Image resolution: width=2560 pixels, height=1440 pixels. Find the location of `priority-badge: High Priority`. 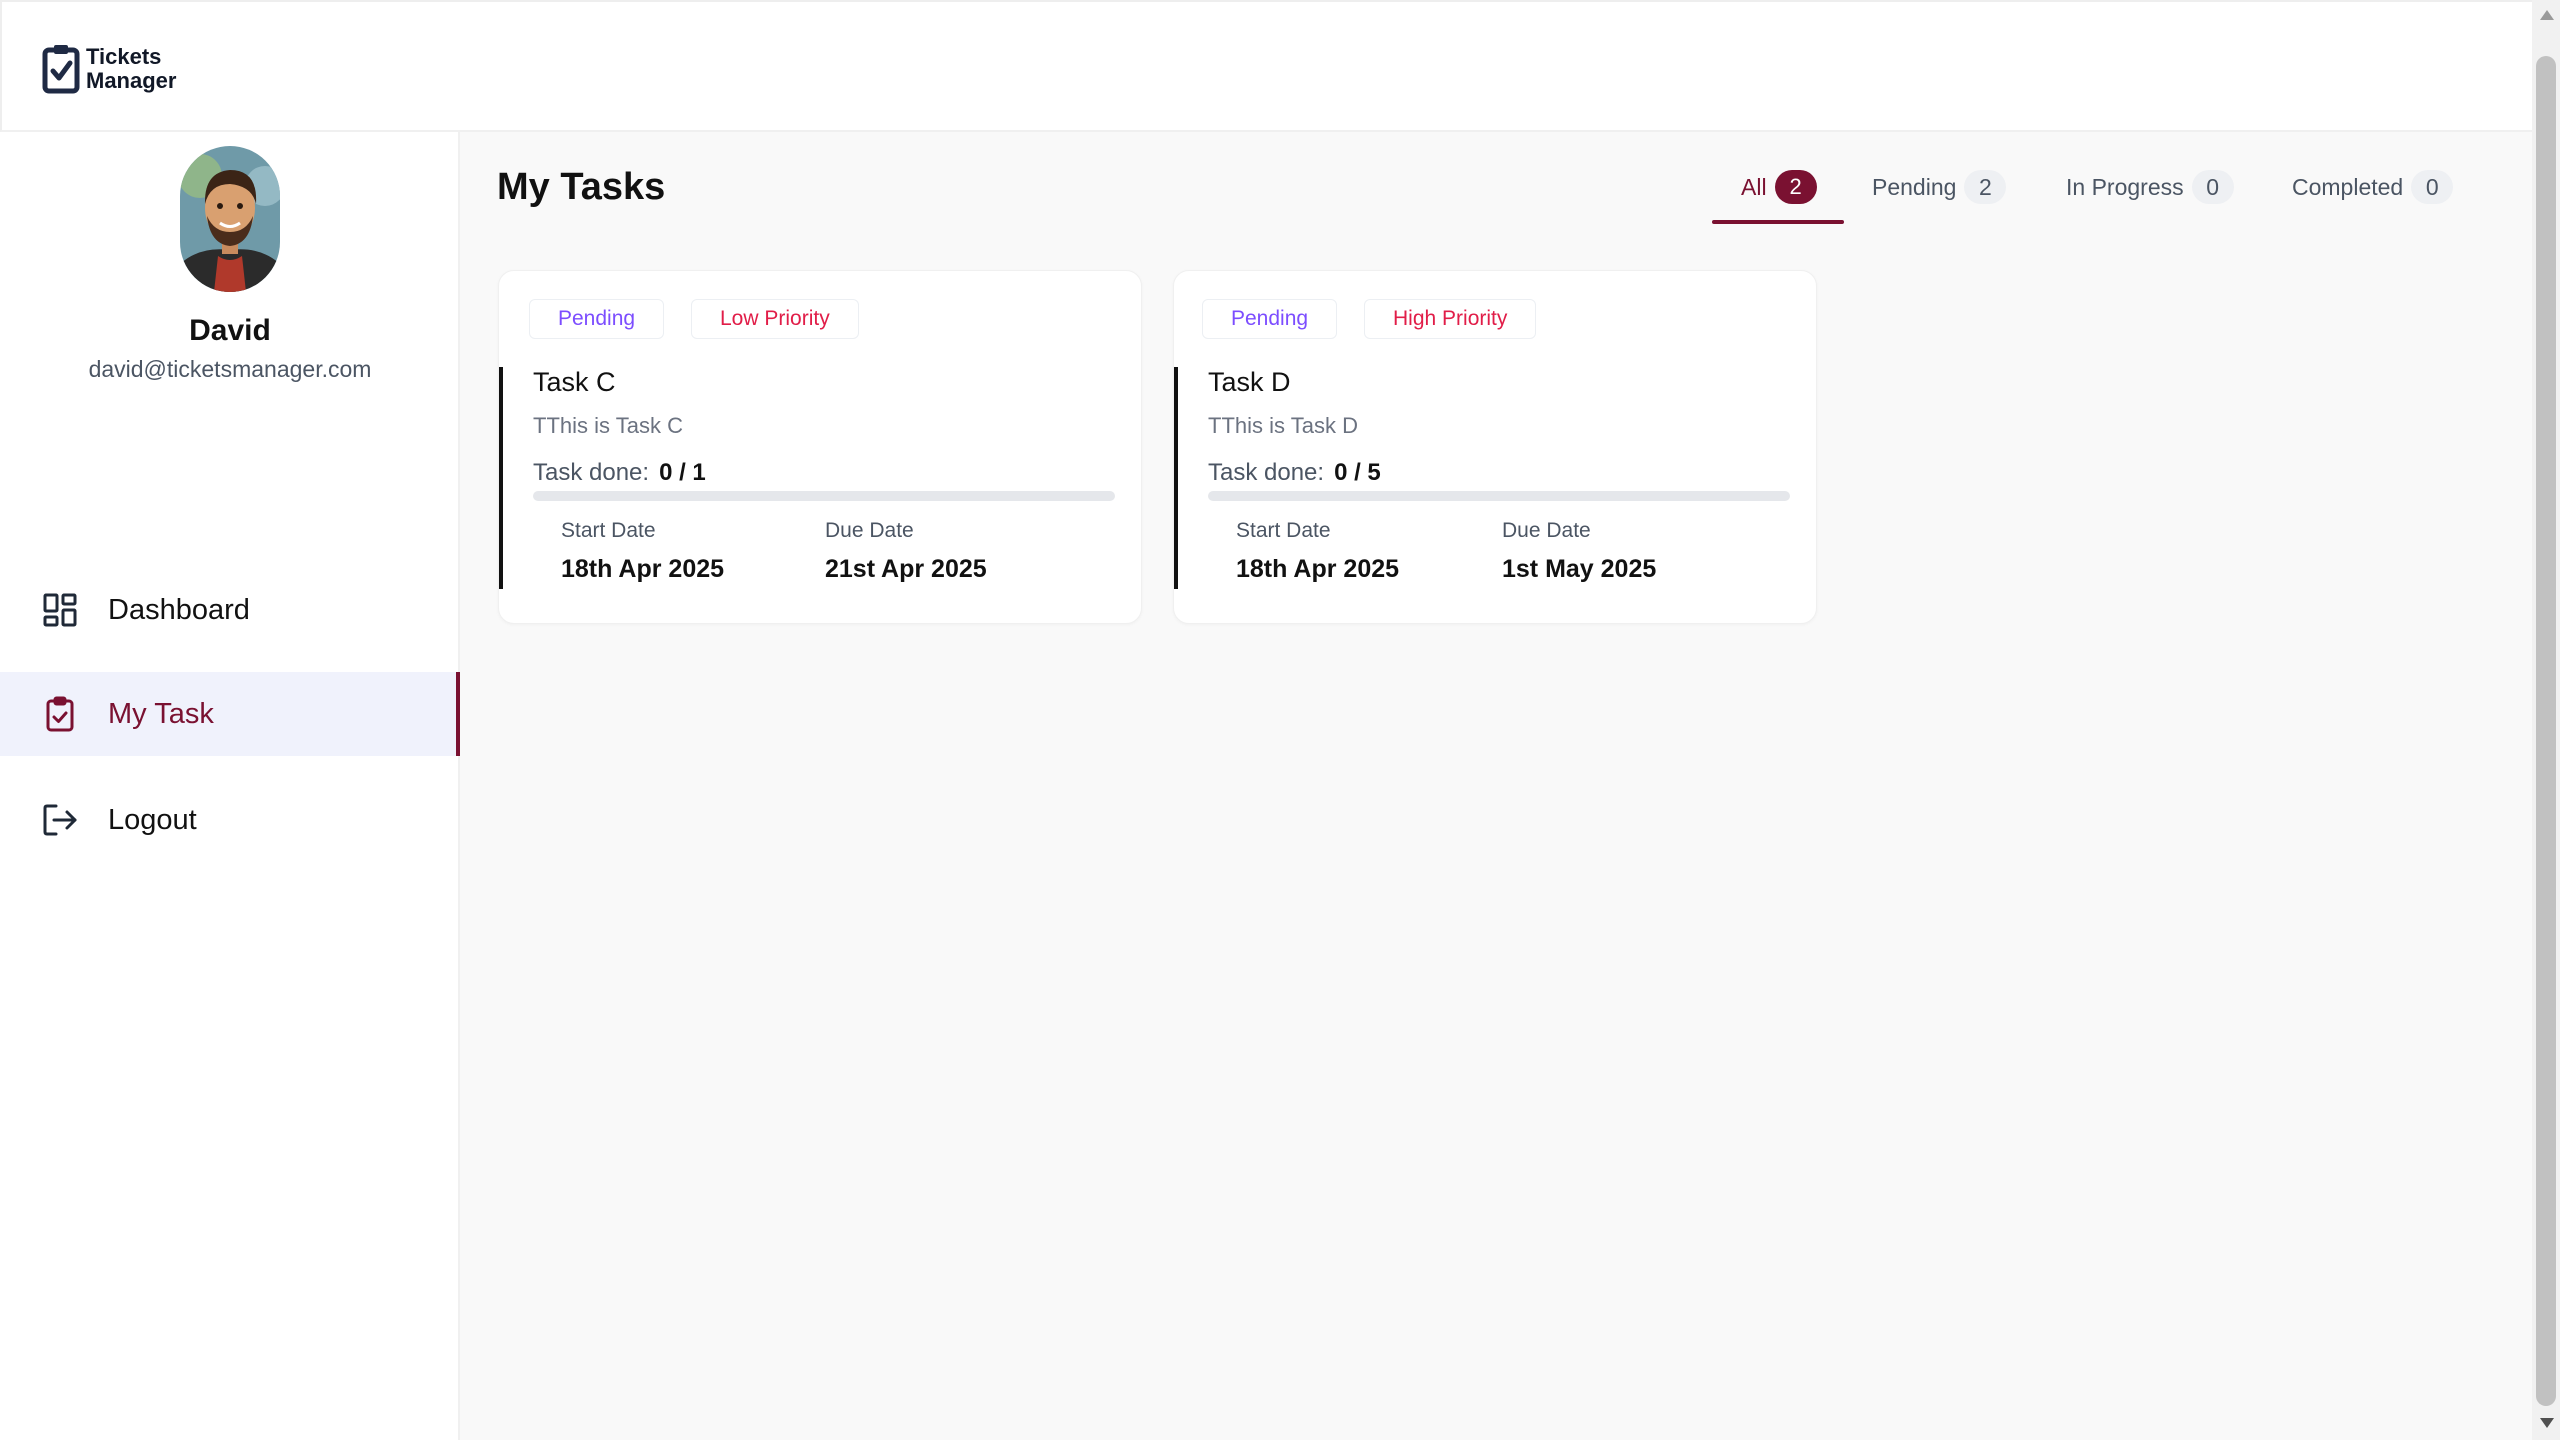

priority-badge: High Priority is located at coordinates (1450, 319).